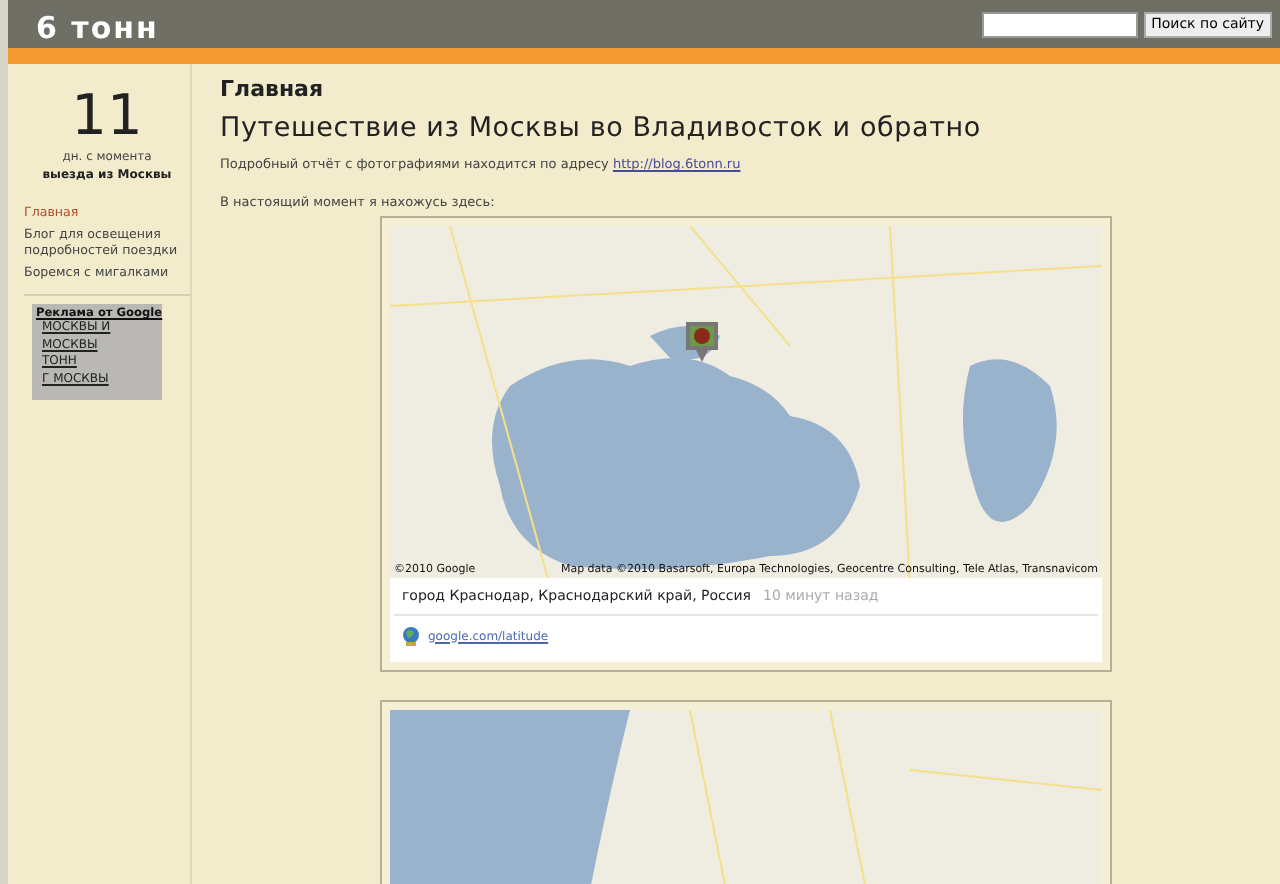  Describe the element at coordinates (702, 344) in the screenshot. I see `map-pin-icon` at that location.